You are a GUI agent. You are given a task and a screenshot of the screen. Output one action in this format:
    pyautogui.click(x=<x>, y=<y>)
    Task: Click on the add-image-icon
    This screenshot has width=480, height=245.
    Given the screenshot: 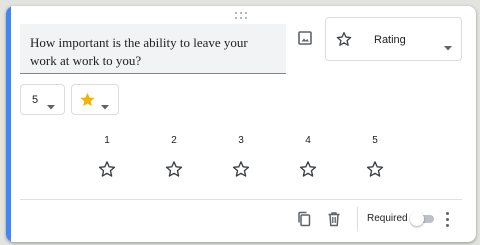 What is the action you would take?
    pyautogui.click(x=305, y=38)
    